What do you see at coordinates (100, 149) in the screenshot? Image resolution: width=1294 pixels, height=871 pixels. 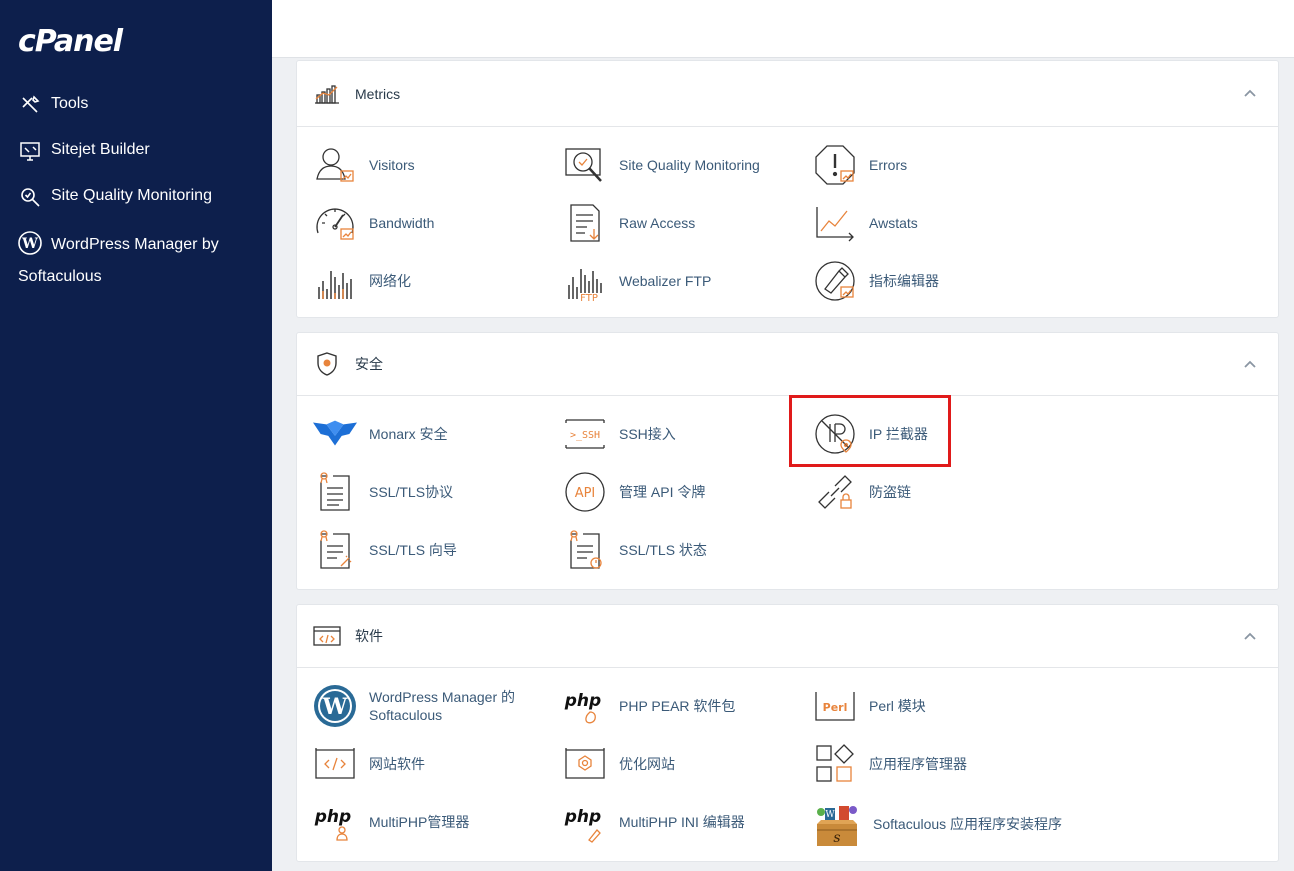 I see `sidebar-item-label: Sitejet Builder` at bounding box center [100, 149].